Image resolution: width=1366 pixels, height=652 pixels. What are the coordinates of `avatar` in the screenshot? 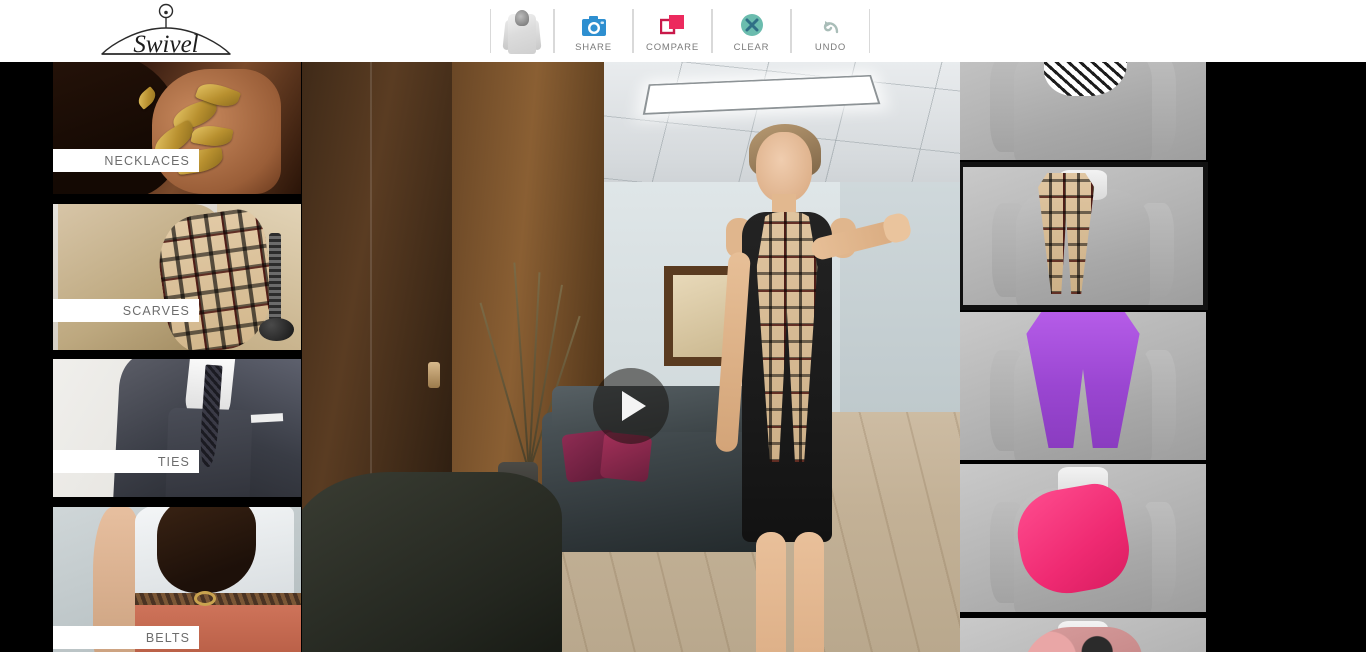 It's located at (522, 31).